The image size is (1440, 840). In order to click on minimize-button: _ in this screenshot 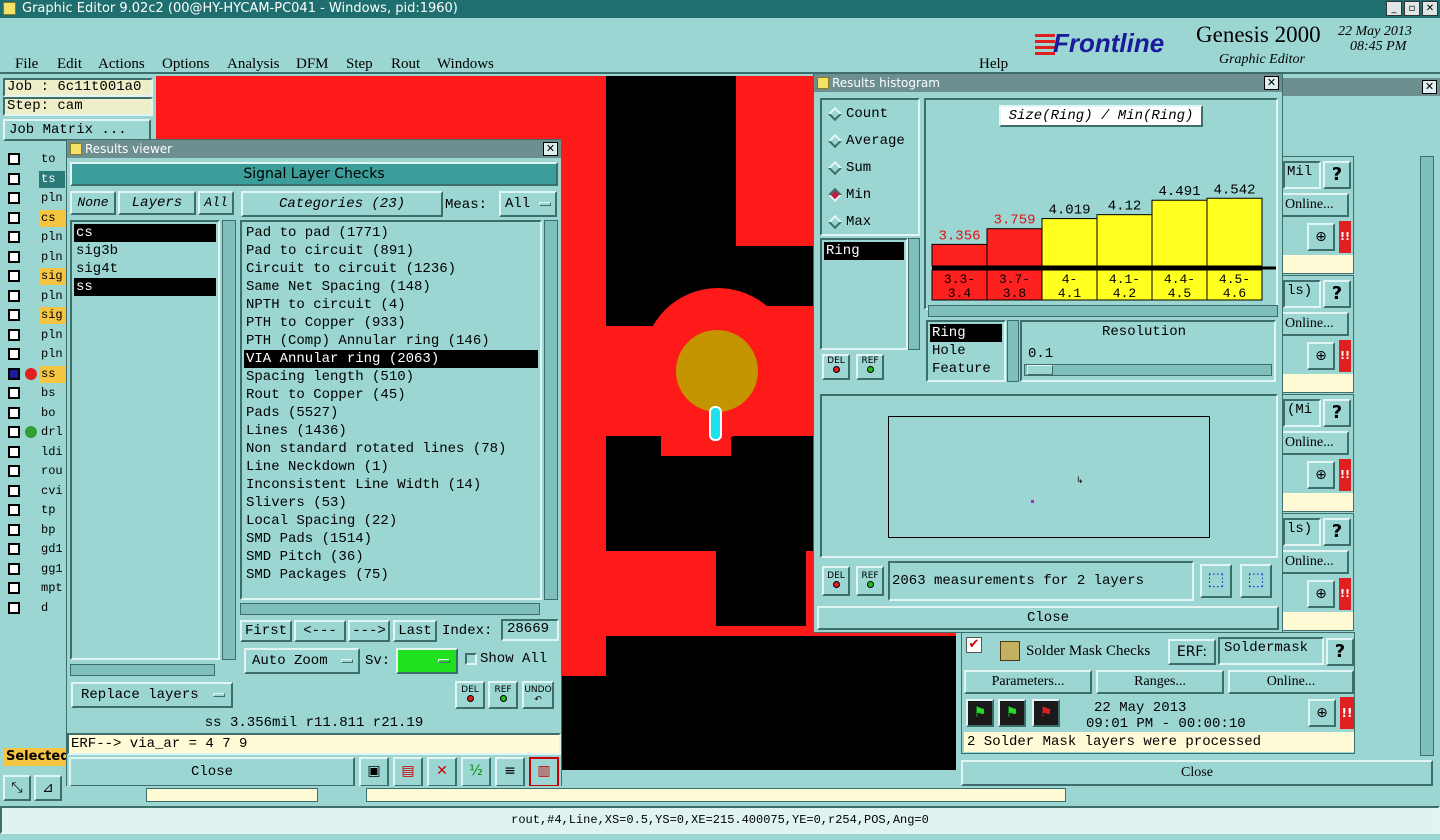, I will do `click(1394, 8)`.